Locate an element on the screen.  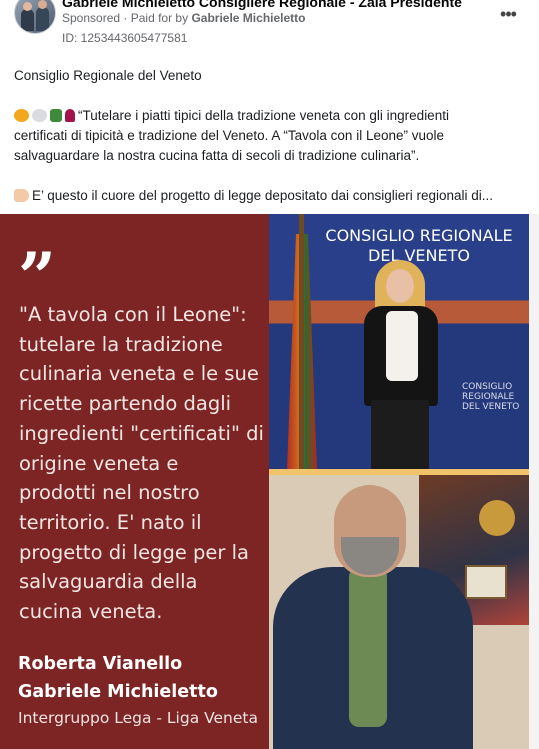
page-avatar is located at coordinates (35, 17).